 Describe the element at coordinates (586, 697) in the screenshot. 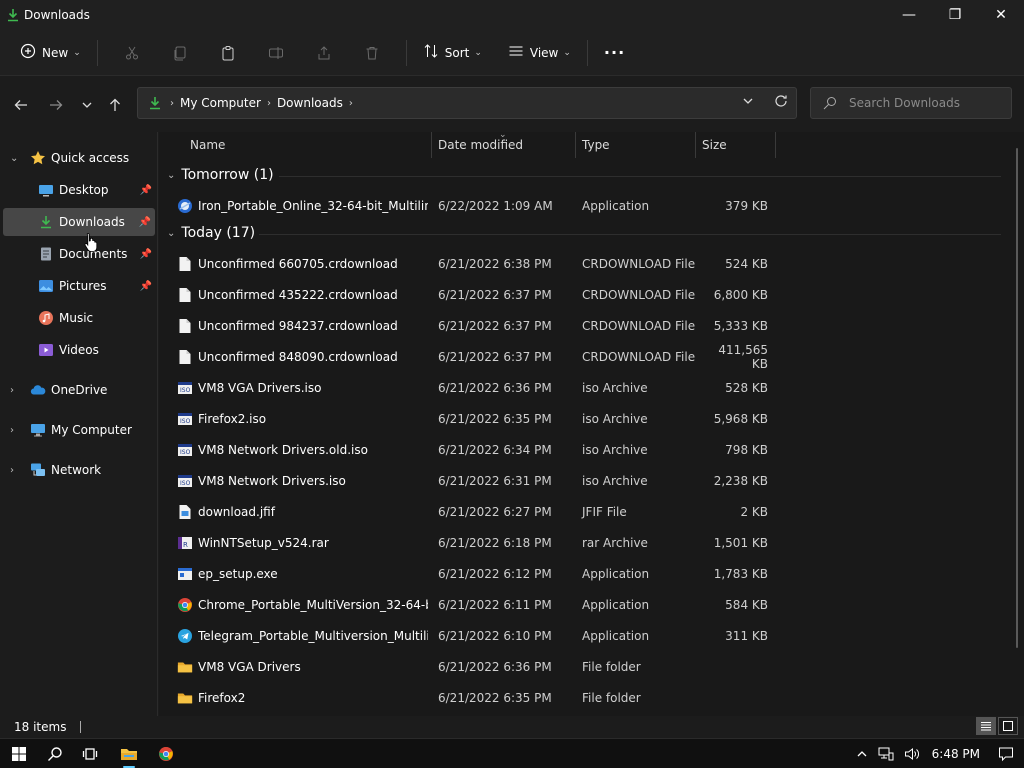

I see `table-row: Firefox2 6/21/2022 6:35 PM File folder` at that location.